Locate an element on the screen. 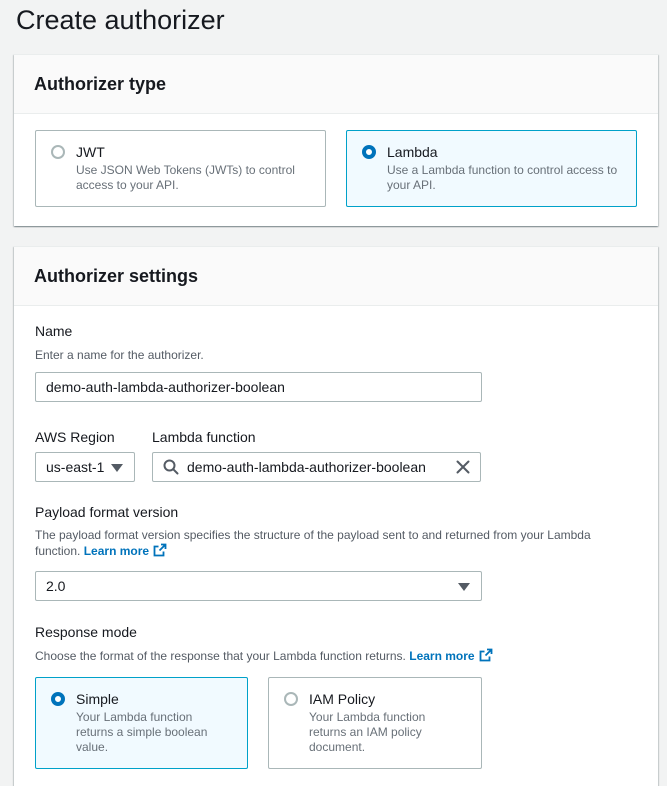 The width and height of the screenshot is (667, 786). tile-simple-desc-1: Your Lambda function is located at coordinates (134, 717).